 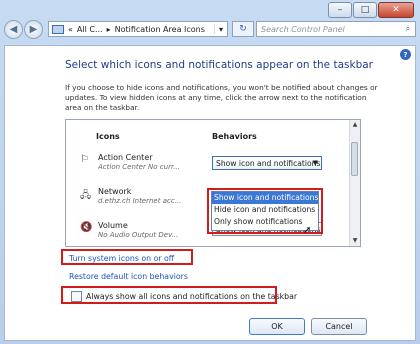 I want to click on highlight-box-system-icons, so click(x=127, y=257).